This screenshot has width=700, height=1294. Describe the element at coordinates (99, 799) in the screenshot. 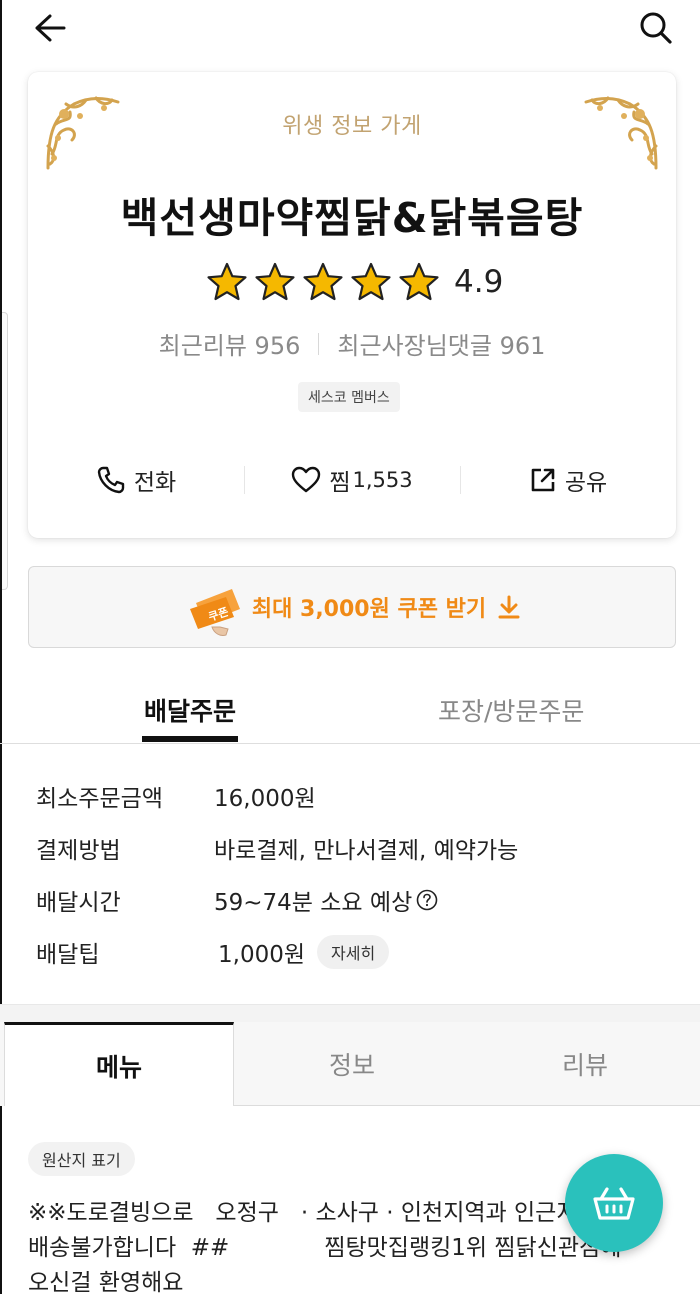

I see `min-order-label: 최소주문금액` at that location.